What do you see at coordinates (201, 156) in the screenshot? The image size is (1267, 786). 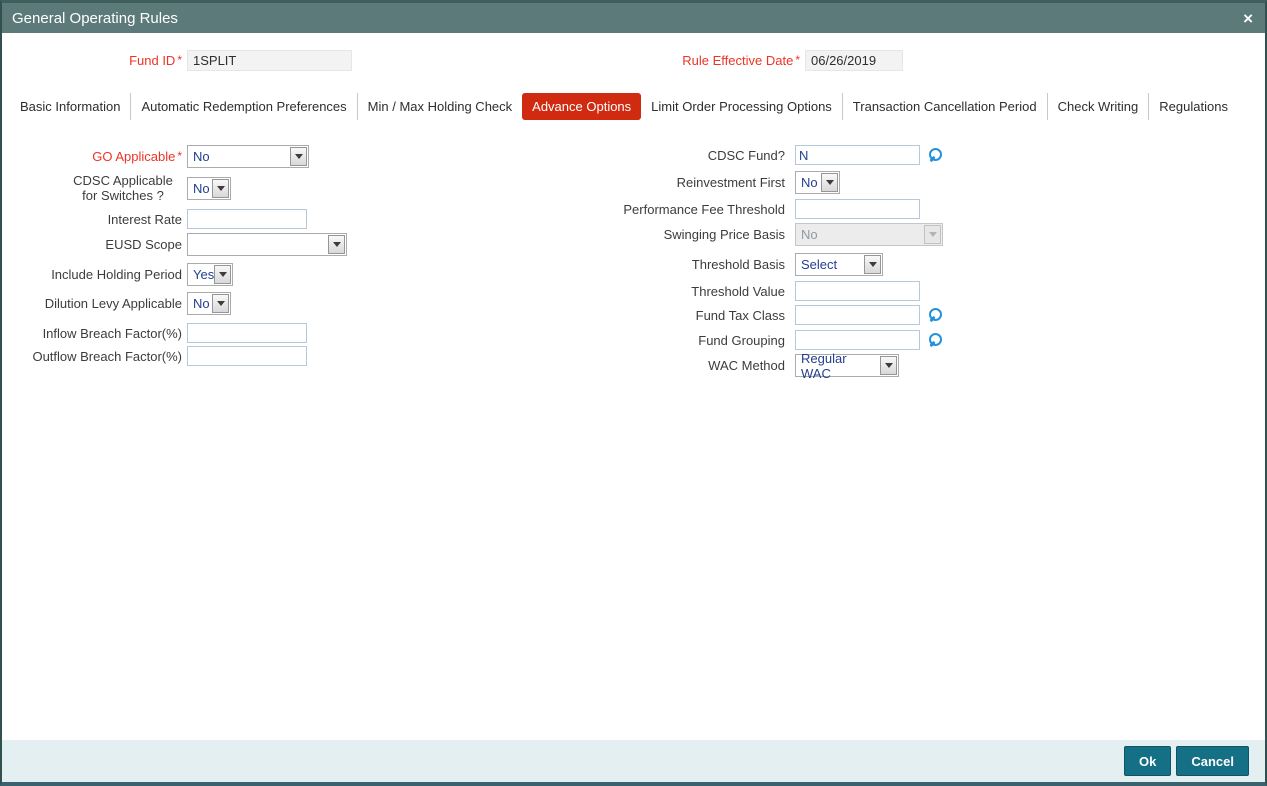 I see `go-applicable-value: No` at bounding box center [201, 156].